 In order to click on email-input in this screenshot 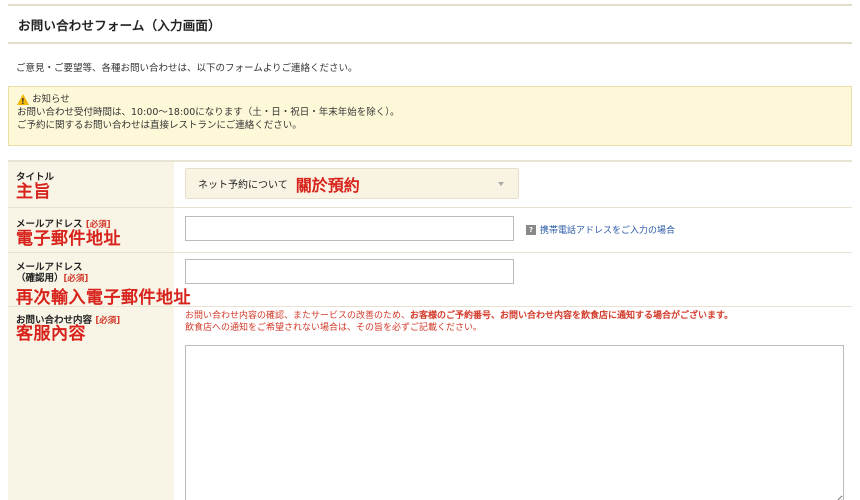, I will do `click(349, 228)`.